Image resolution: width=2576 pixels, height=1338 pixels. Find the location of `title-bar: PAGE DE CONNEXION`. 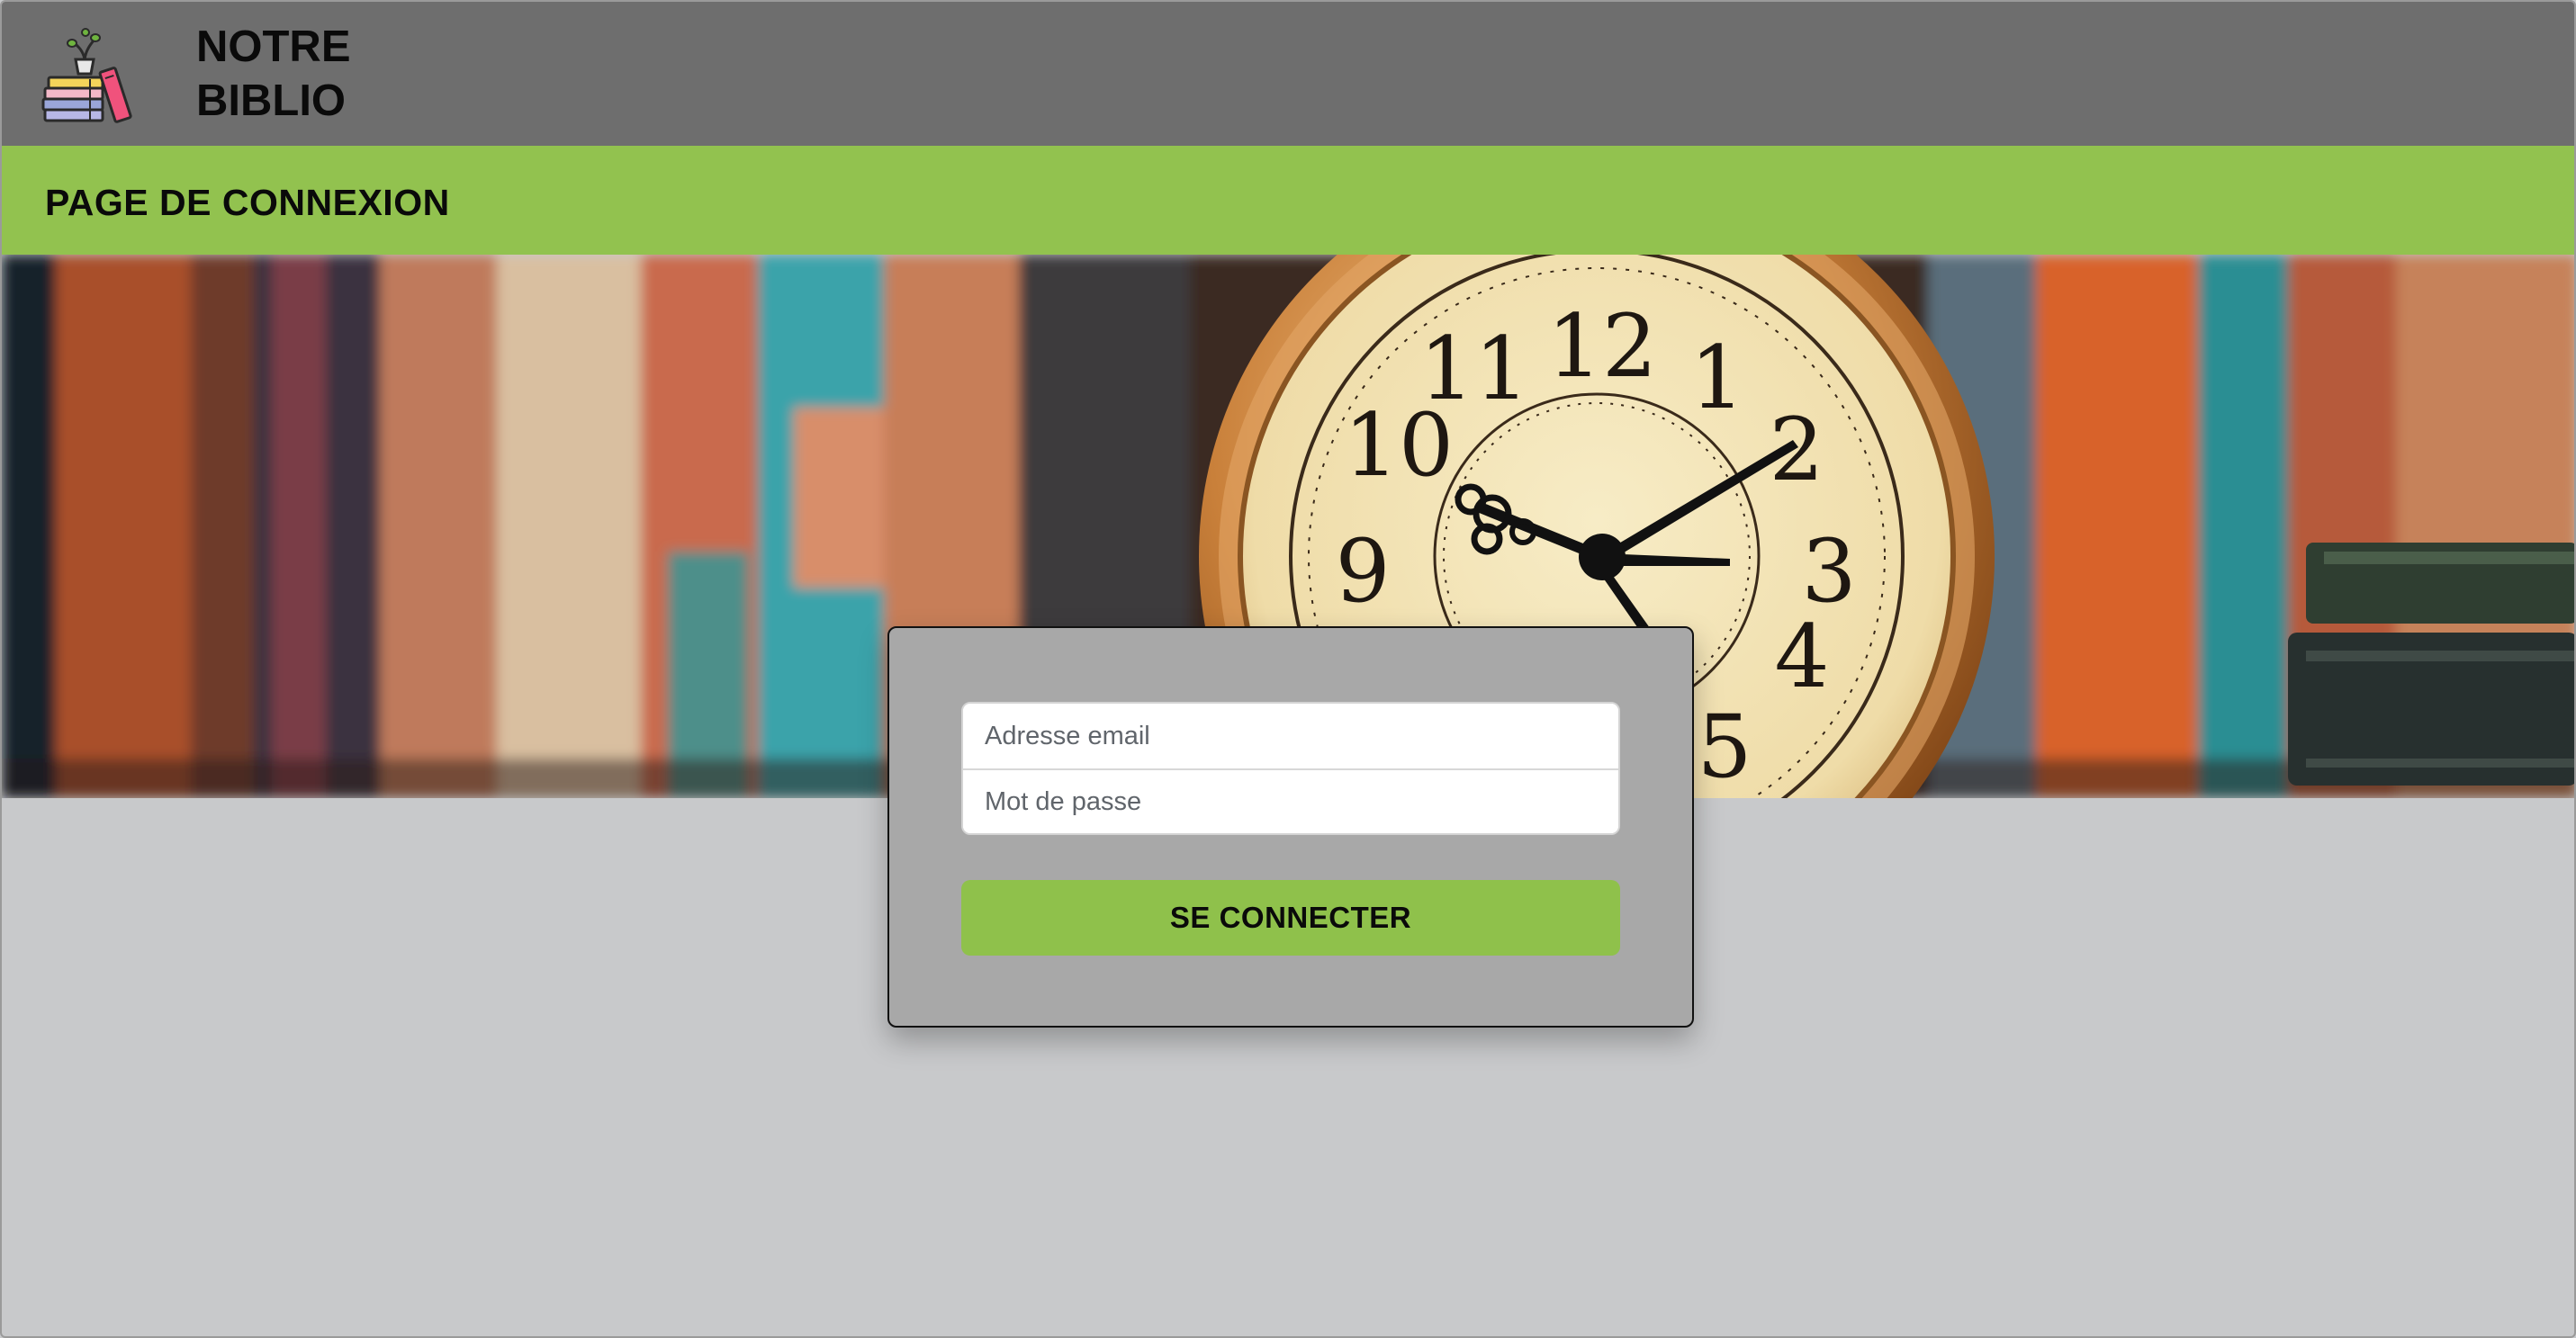

title-bar: PAGE DE CONNEXION is located at coordinates (1288, 201).